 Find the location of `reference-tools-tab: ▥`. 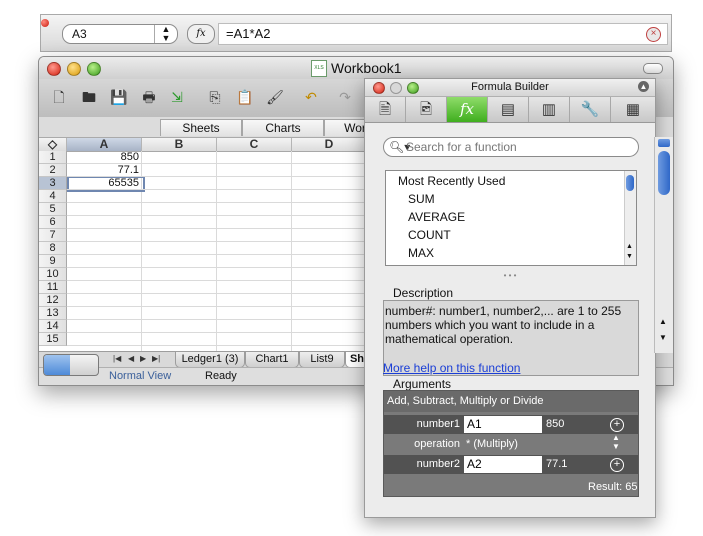

reference-tools-tab: ▥ is located at coordinates (549, 109).